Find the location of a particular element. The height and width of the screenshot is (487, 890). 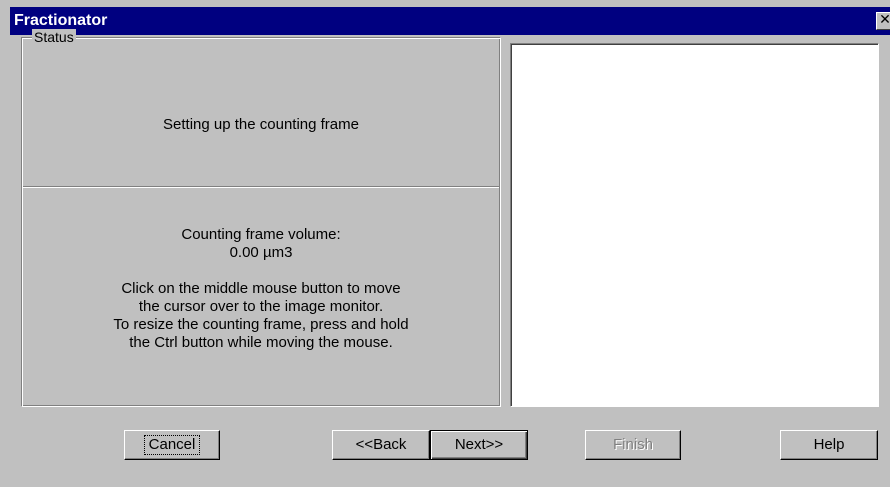

help-button: Help is located at coordinates (829, 445).